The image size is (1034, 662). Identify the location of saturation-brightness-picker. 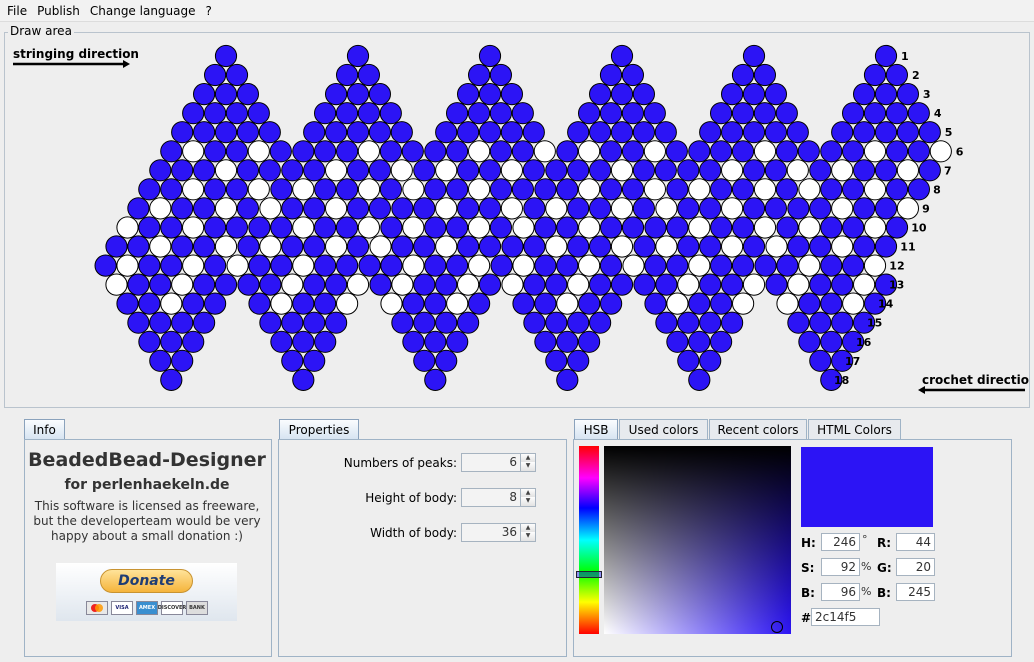
(697, 540).